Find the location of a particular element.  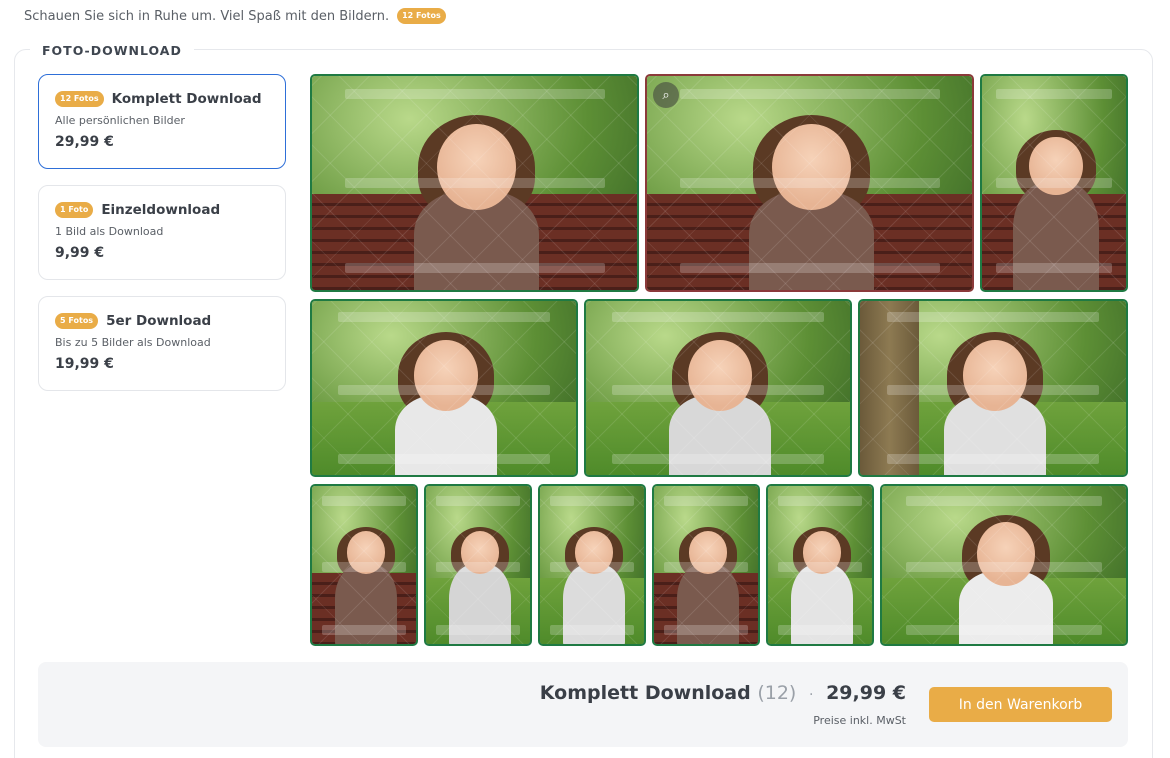

option-description: Alle persönlichen Bilder is located at coordinates (120, 120).